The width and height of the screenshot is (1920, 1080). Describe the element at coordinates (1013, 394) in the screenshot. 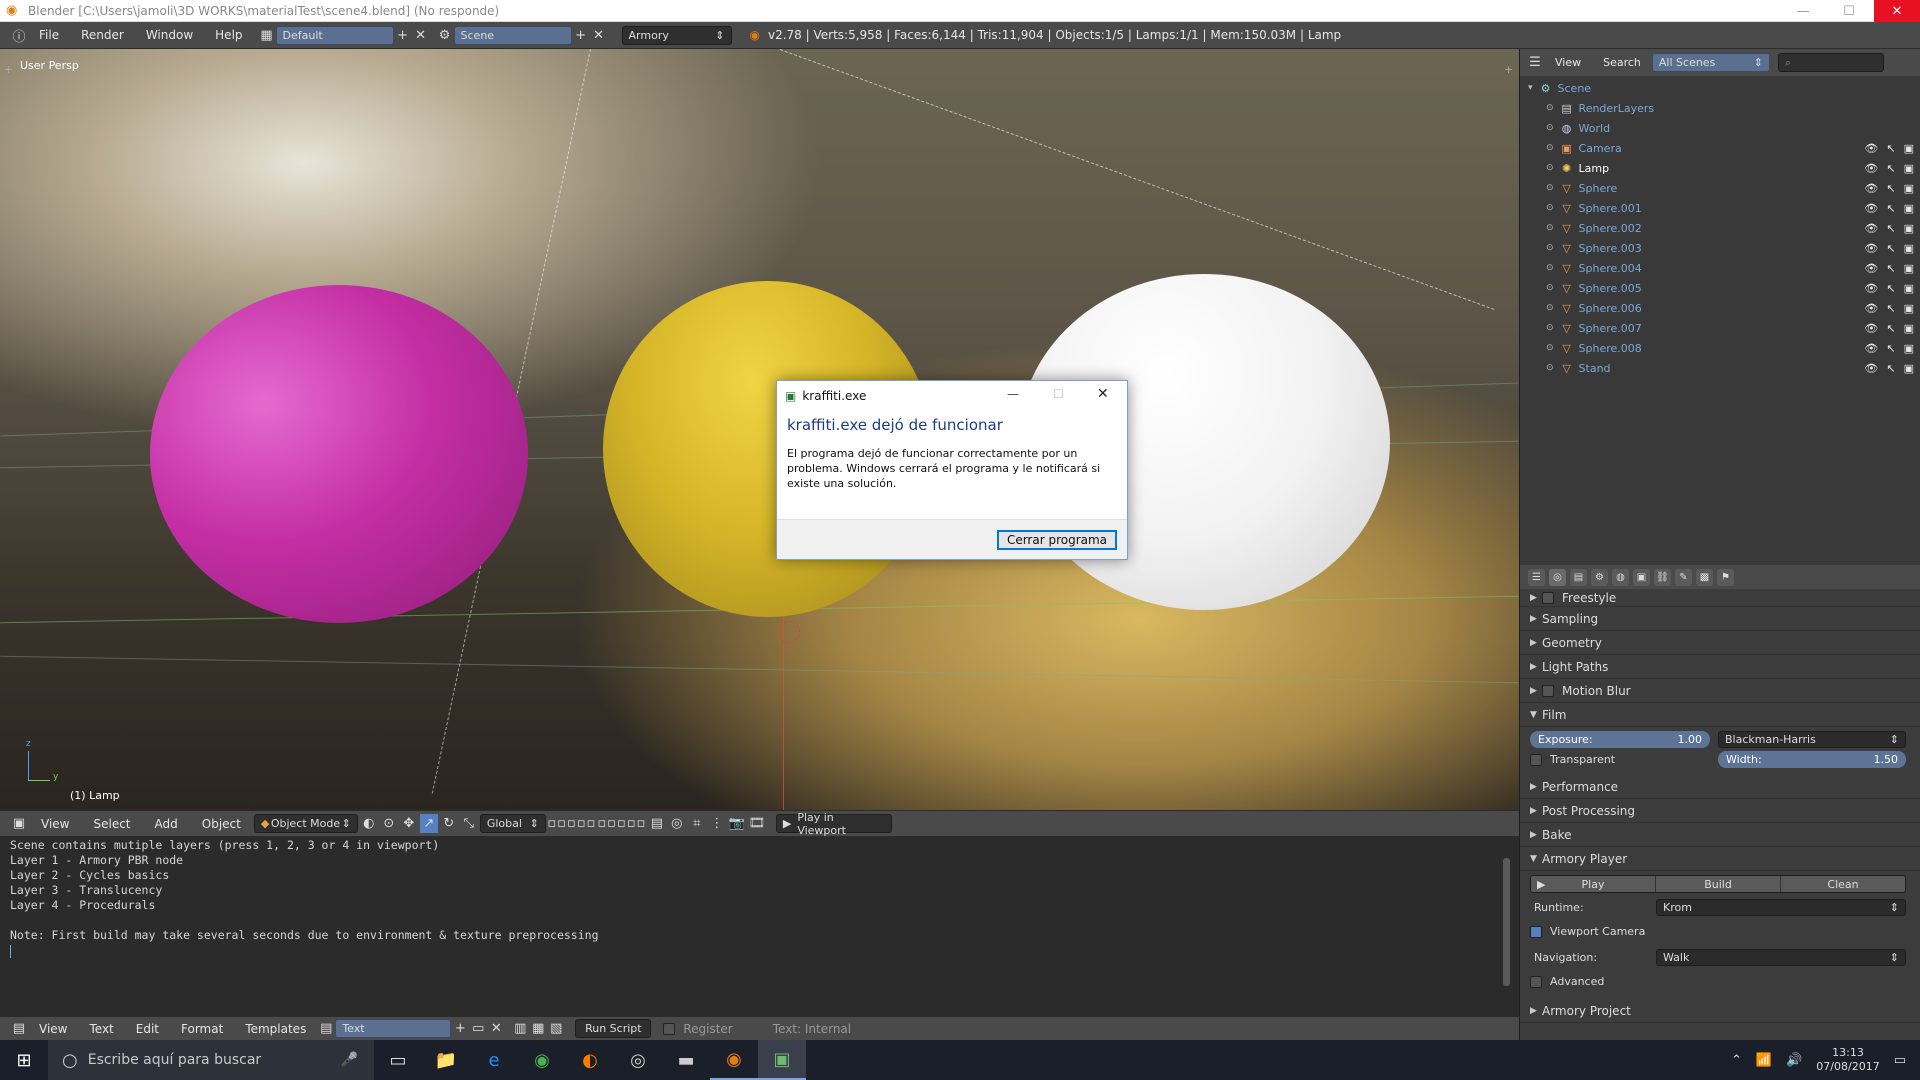

I see `dialog-minimize-button: —` at that location.